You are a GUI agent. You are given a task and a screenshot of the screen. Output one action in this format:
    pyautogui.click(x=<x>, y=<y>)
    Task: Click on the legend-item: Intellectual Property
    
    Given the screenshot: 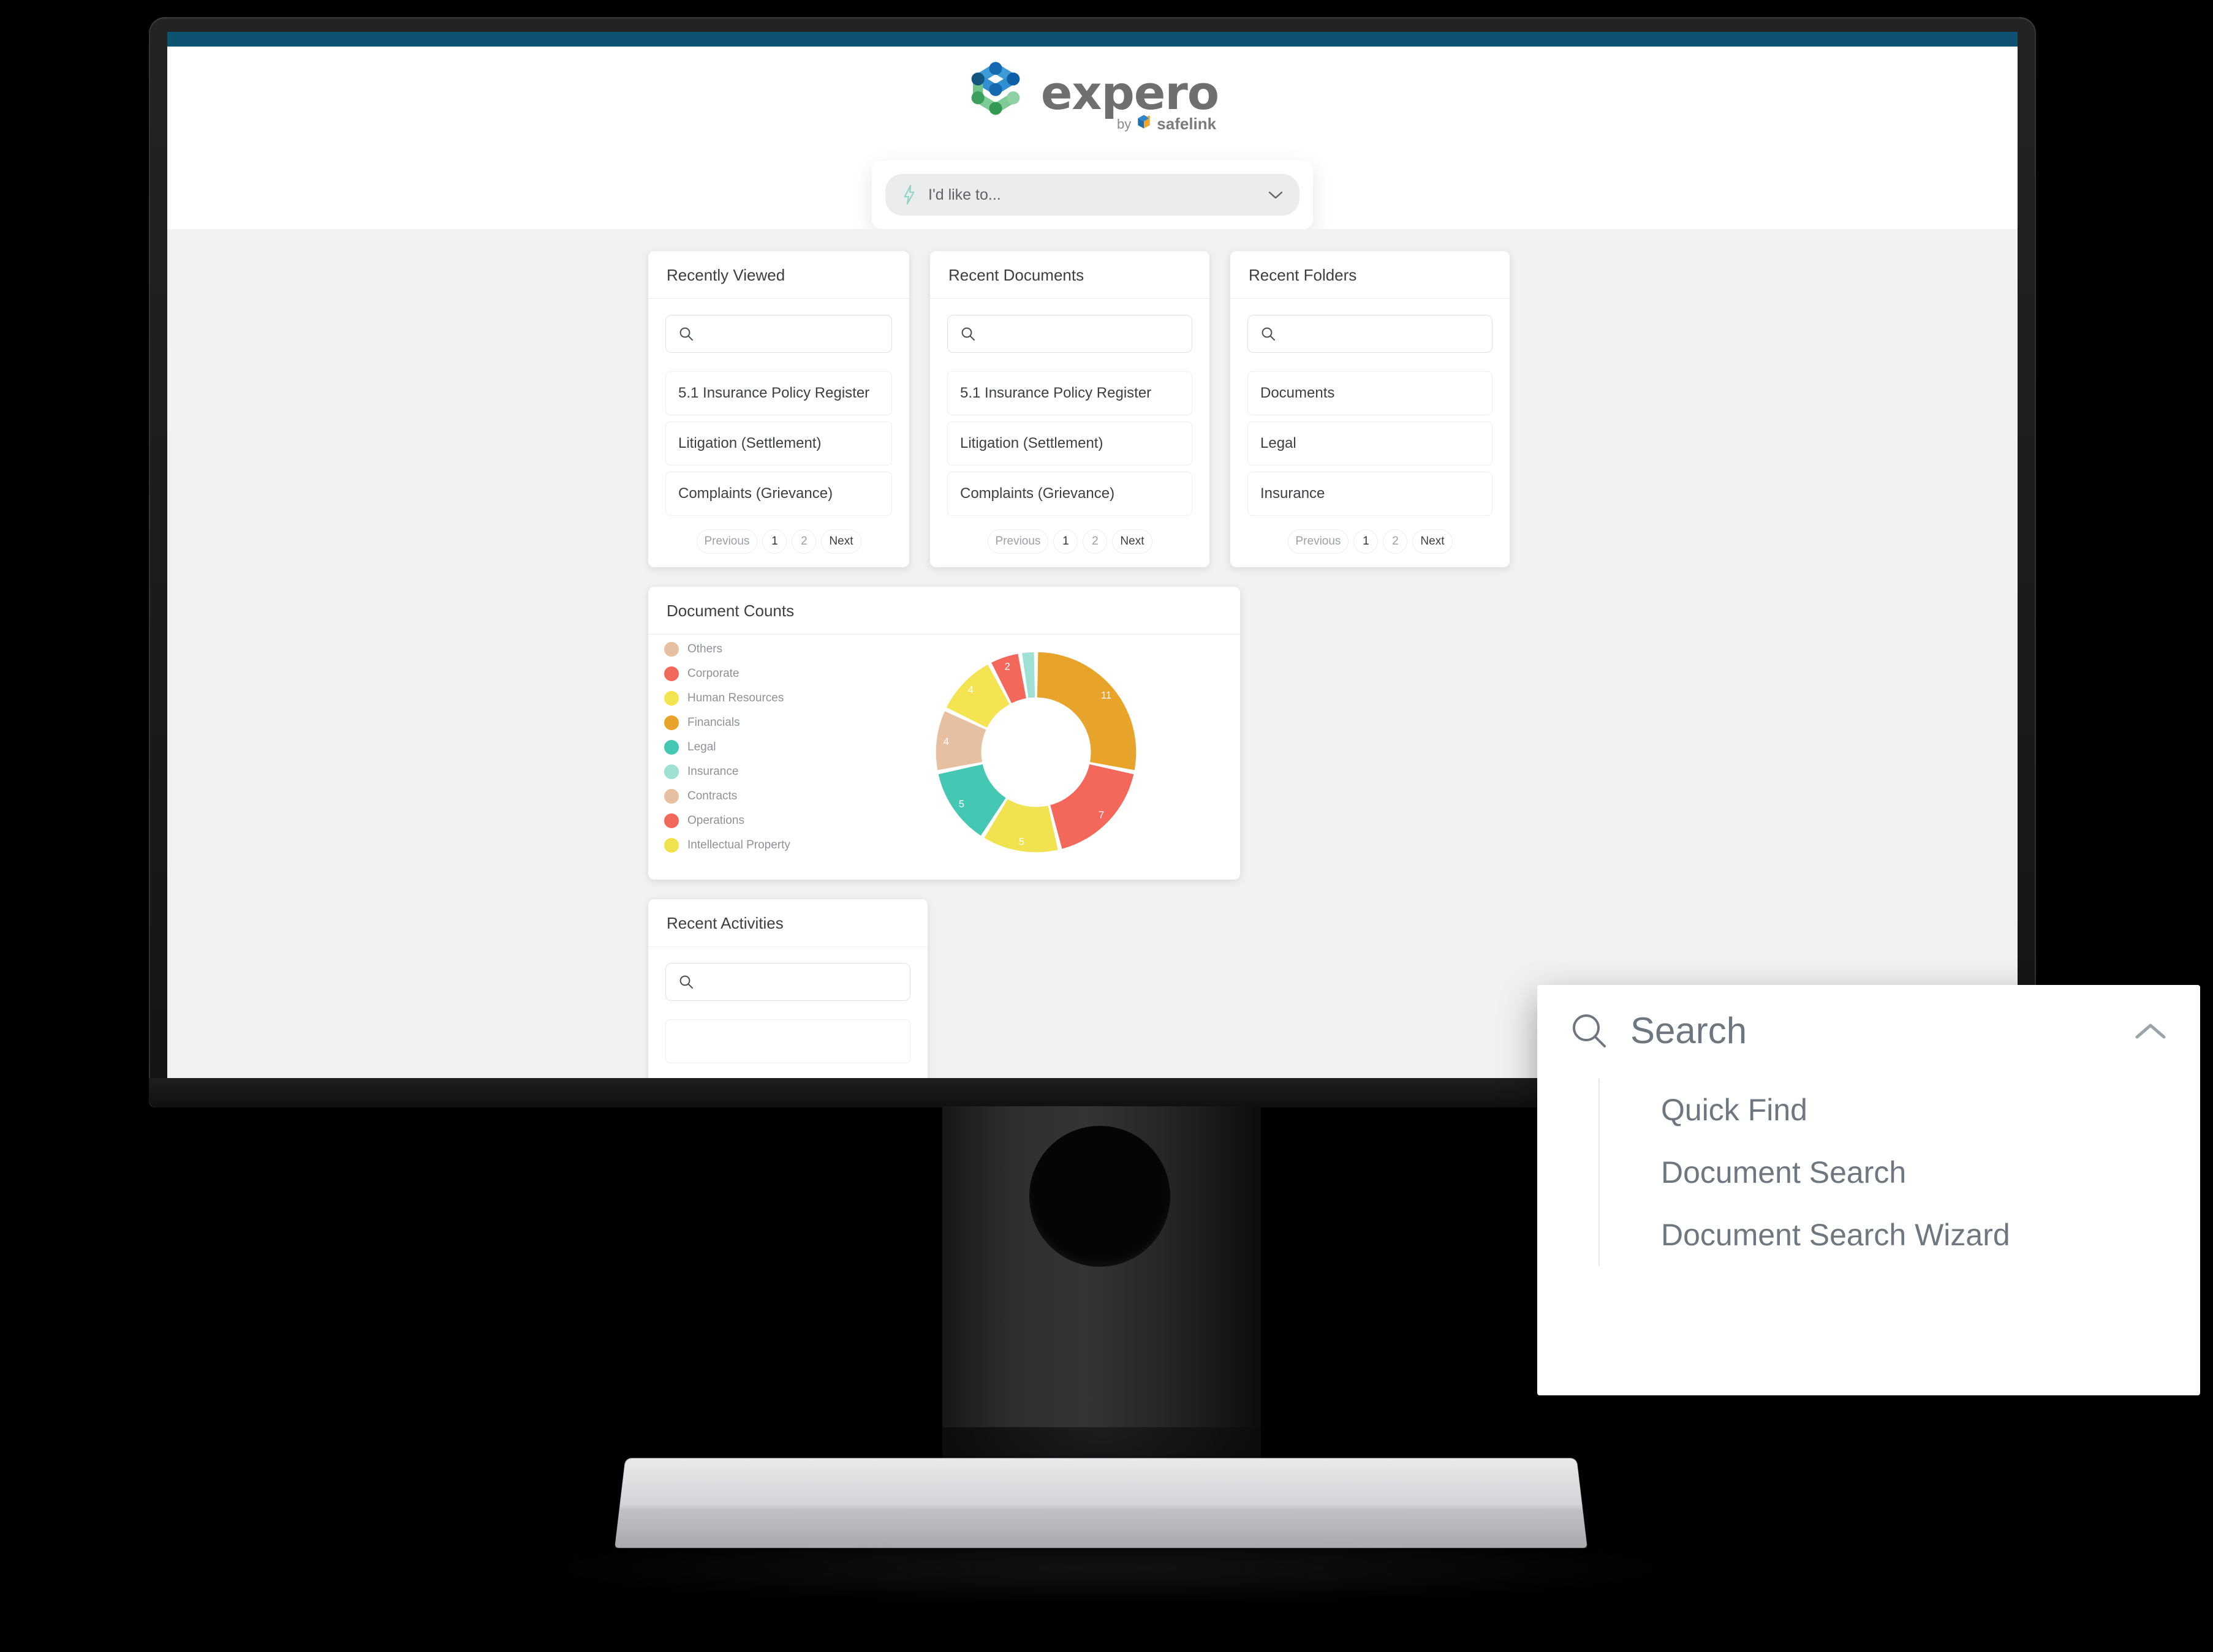 What is the action you would take?
    pyautogui.click(x=750, y=845)
    